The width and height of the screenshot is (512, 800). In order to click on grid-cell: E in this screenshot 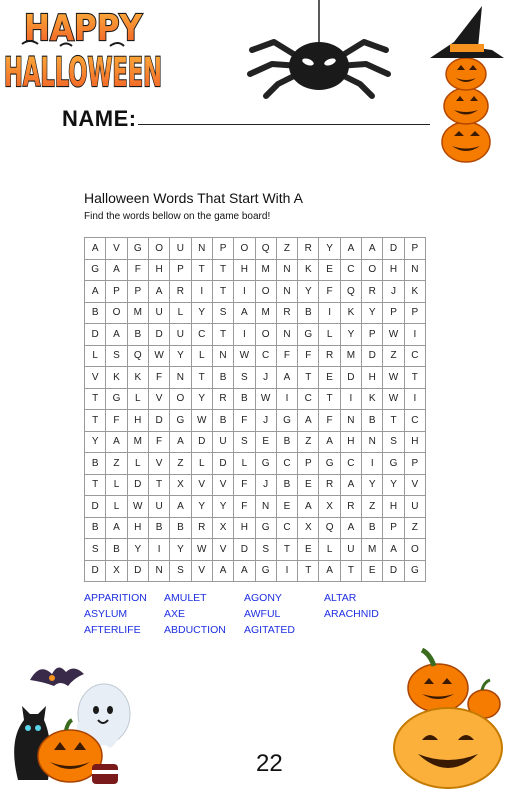, I will do `click(373, 571)`.